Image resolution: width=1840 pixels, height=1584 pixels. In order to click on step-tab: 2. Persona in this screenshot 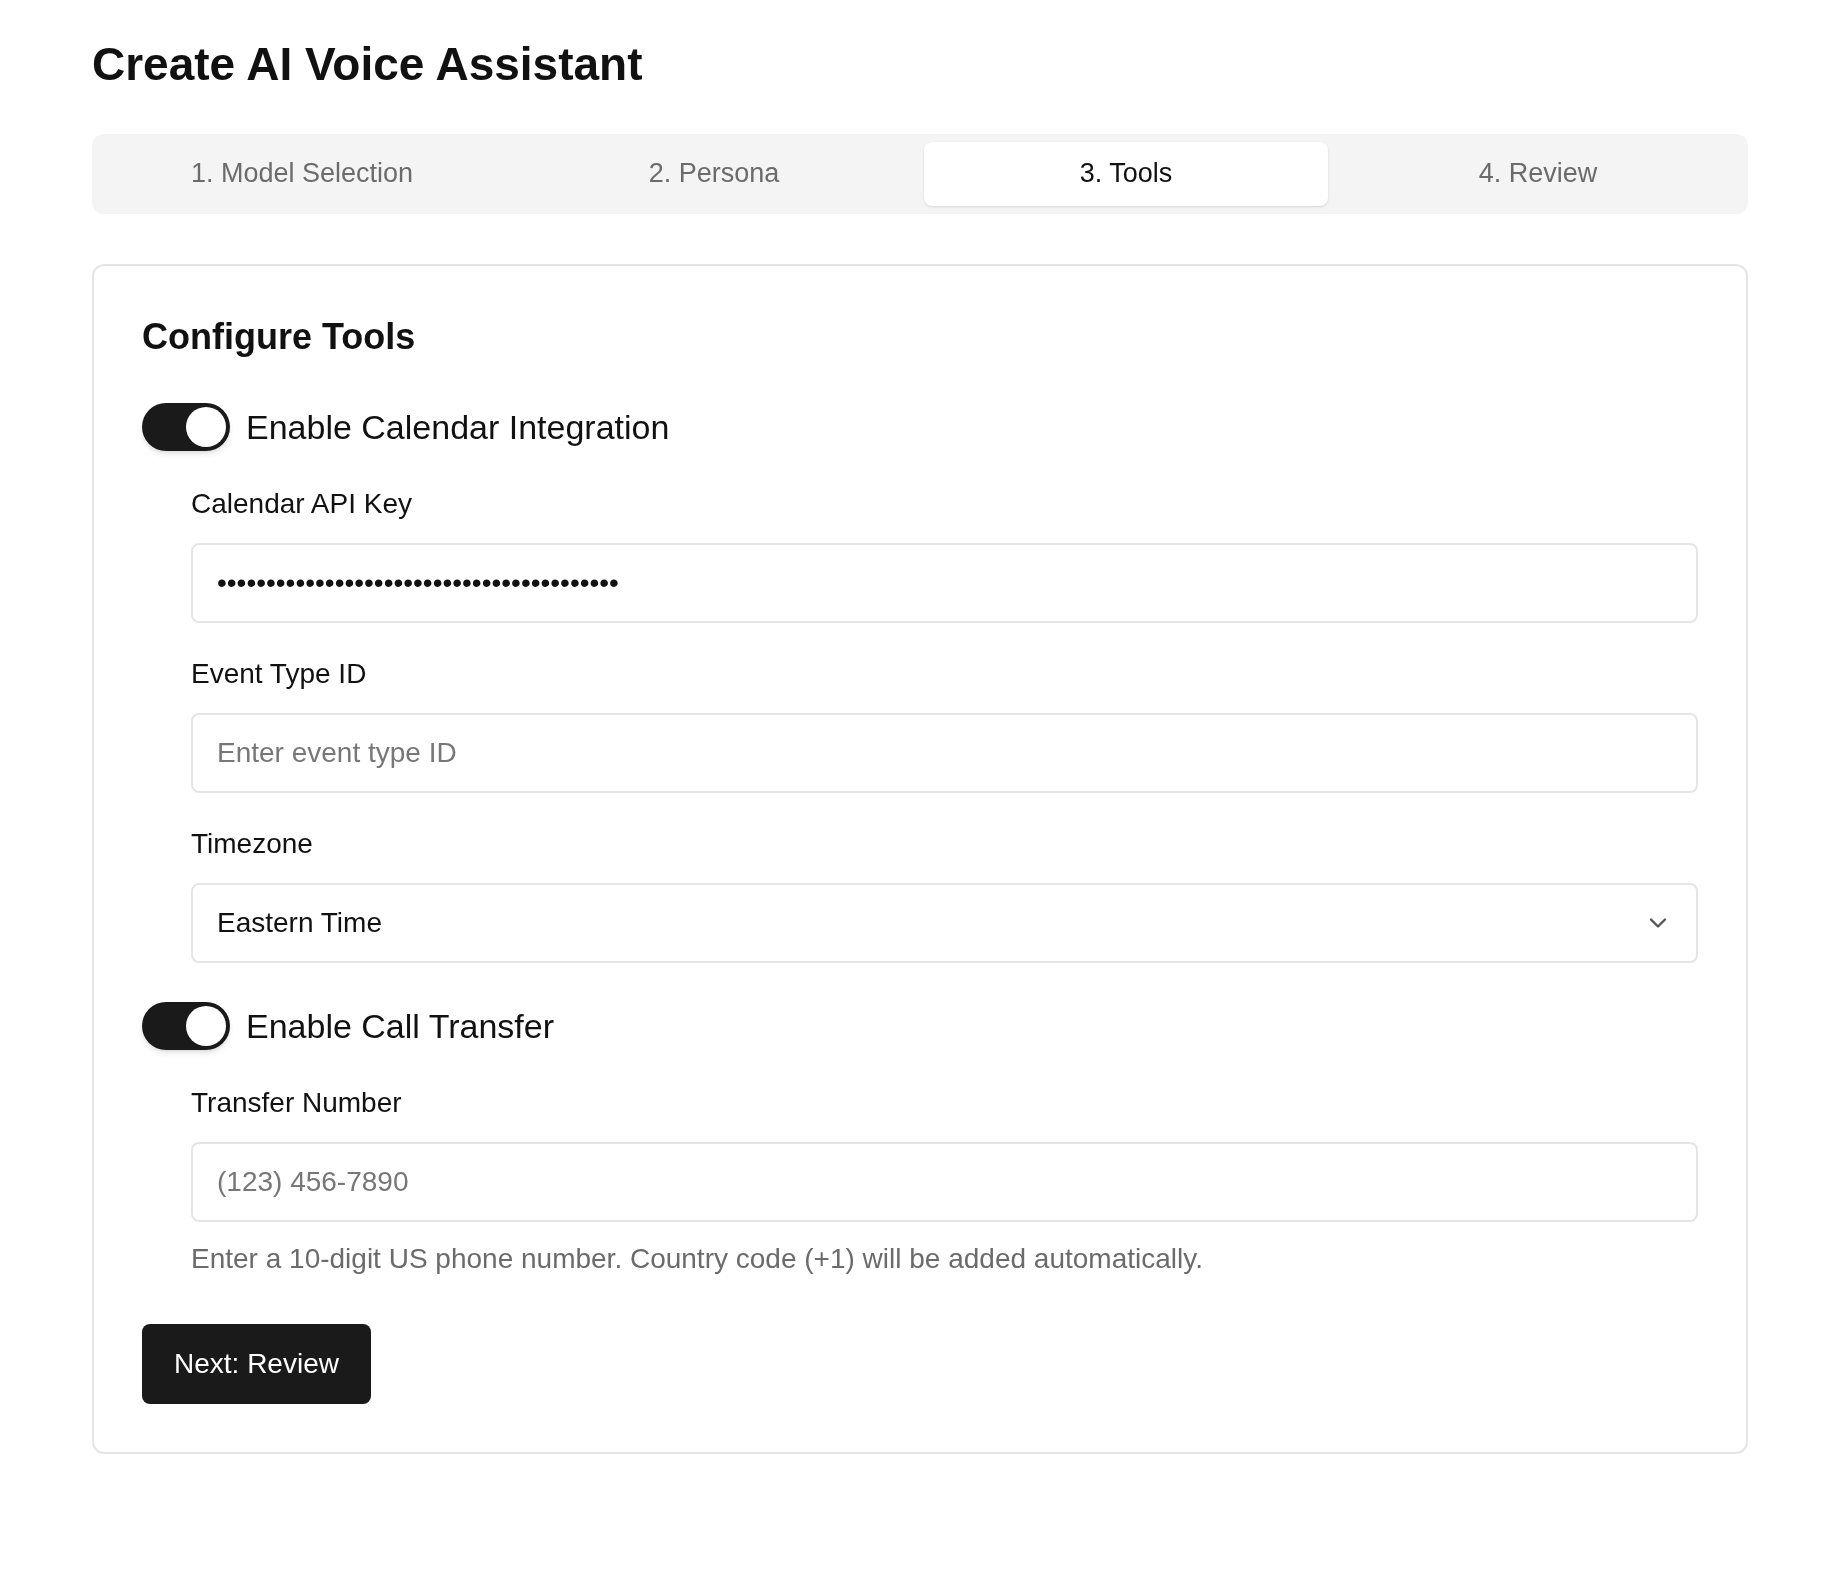, I will do `click(714, 173)`.